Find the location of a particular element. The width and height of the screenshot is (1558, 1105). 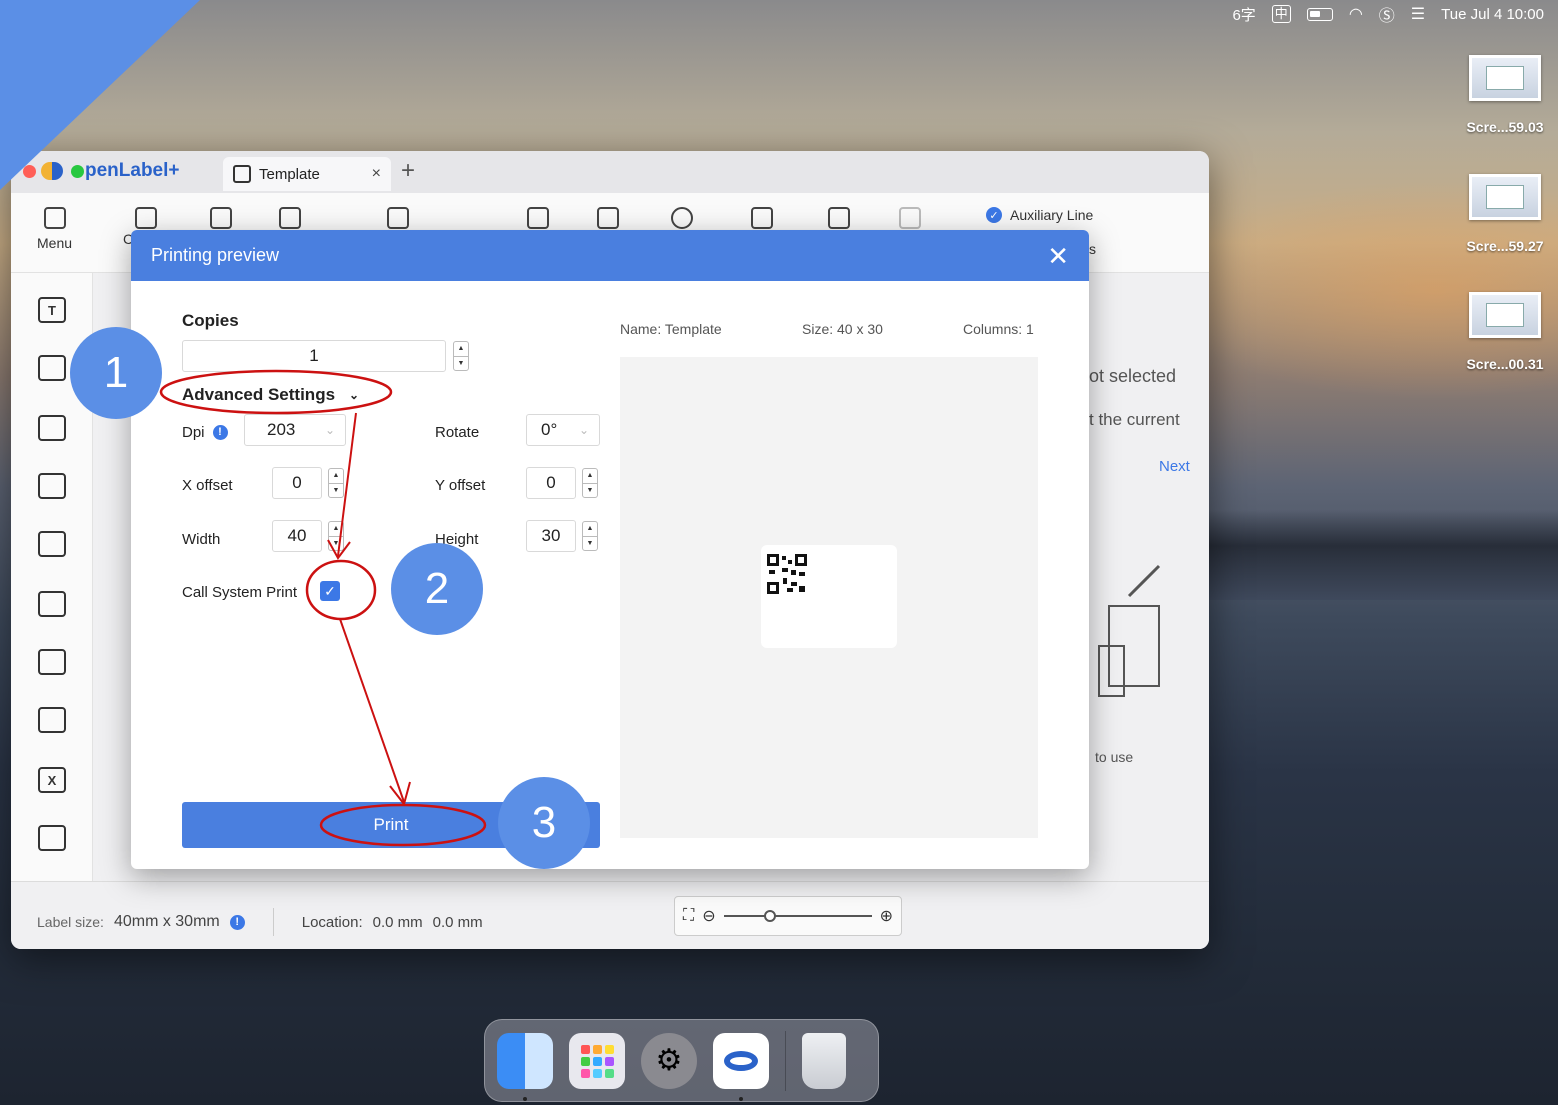

trash-icon is located at coordinates (824, 1060).